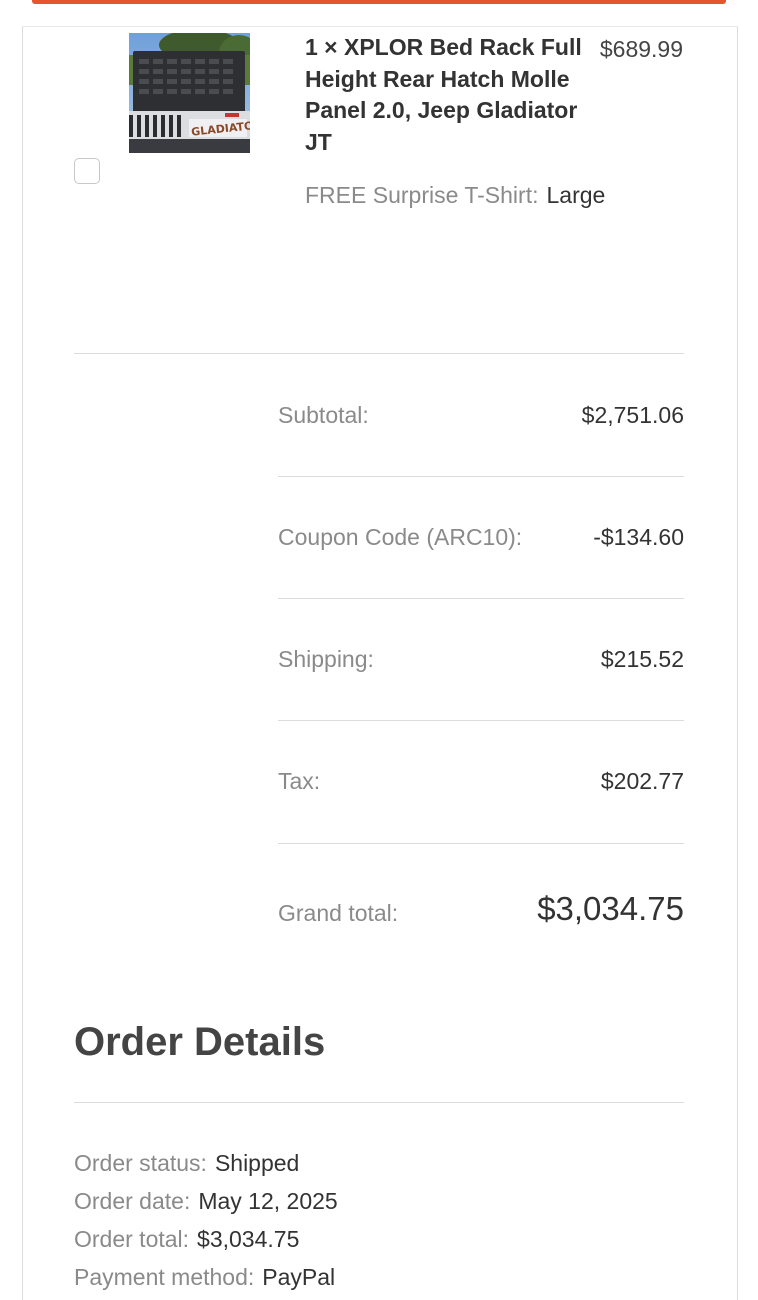  What do you see at coordinates (248, 1239) in the screenshot?
I see `order-total-value: $3,034.75` at bounding box center [248, 1239].